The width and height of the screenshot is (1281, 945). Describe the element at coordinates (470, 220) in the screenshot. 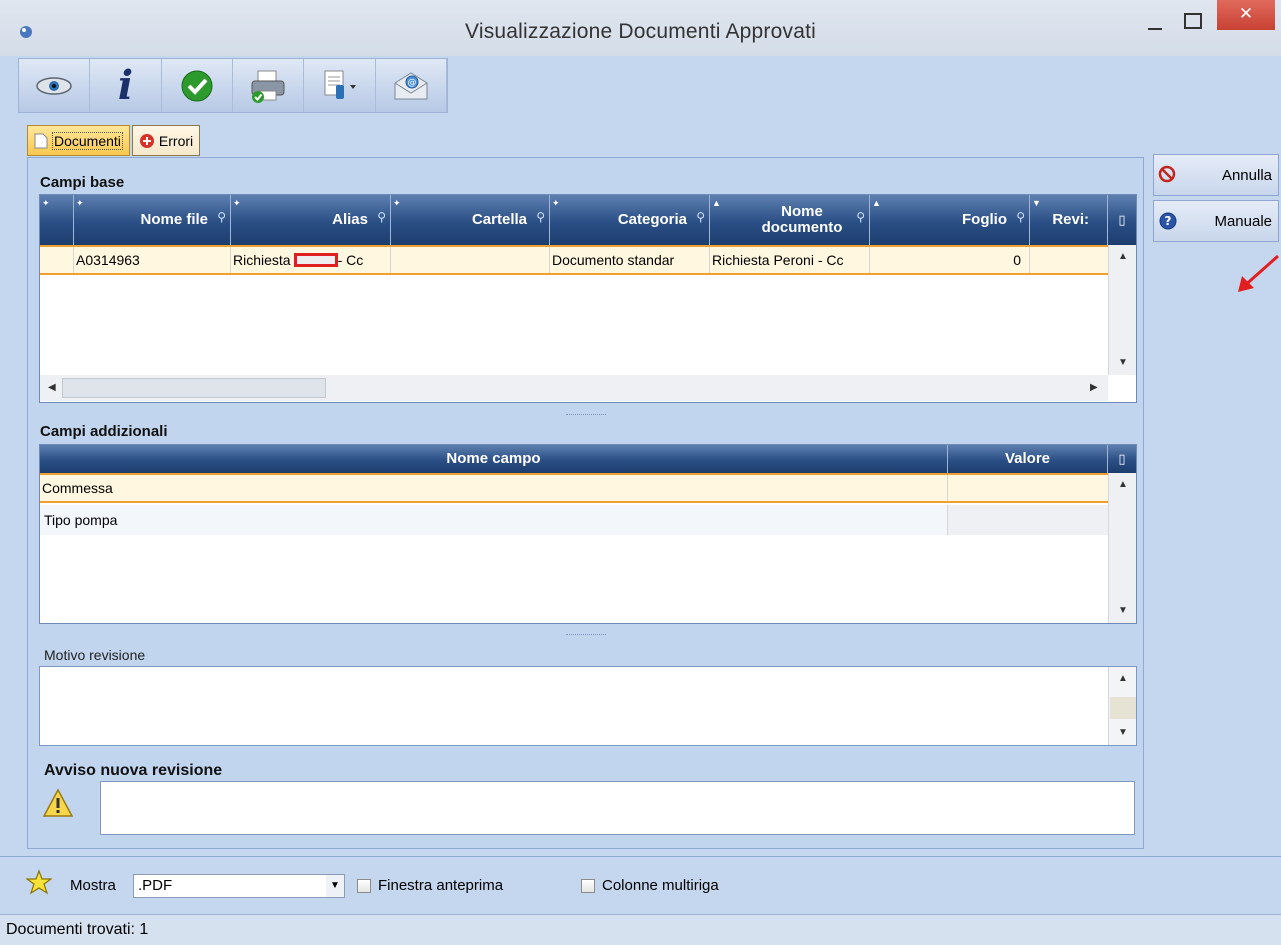

I see `col-cartella: ✦ Cartella ⚲` at that location.